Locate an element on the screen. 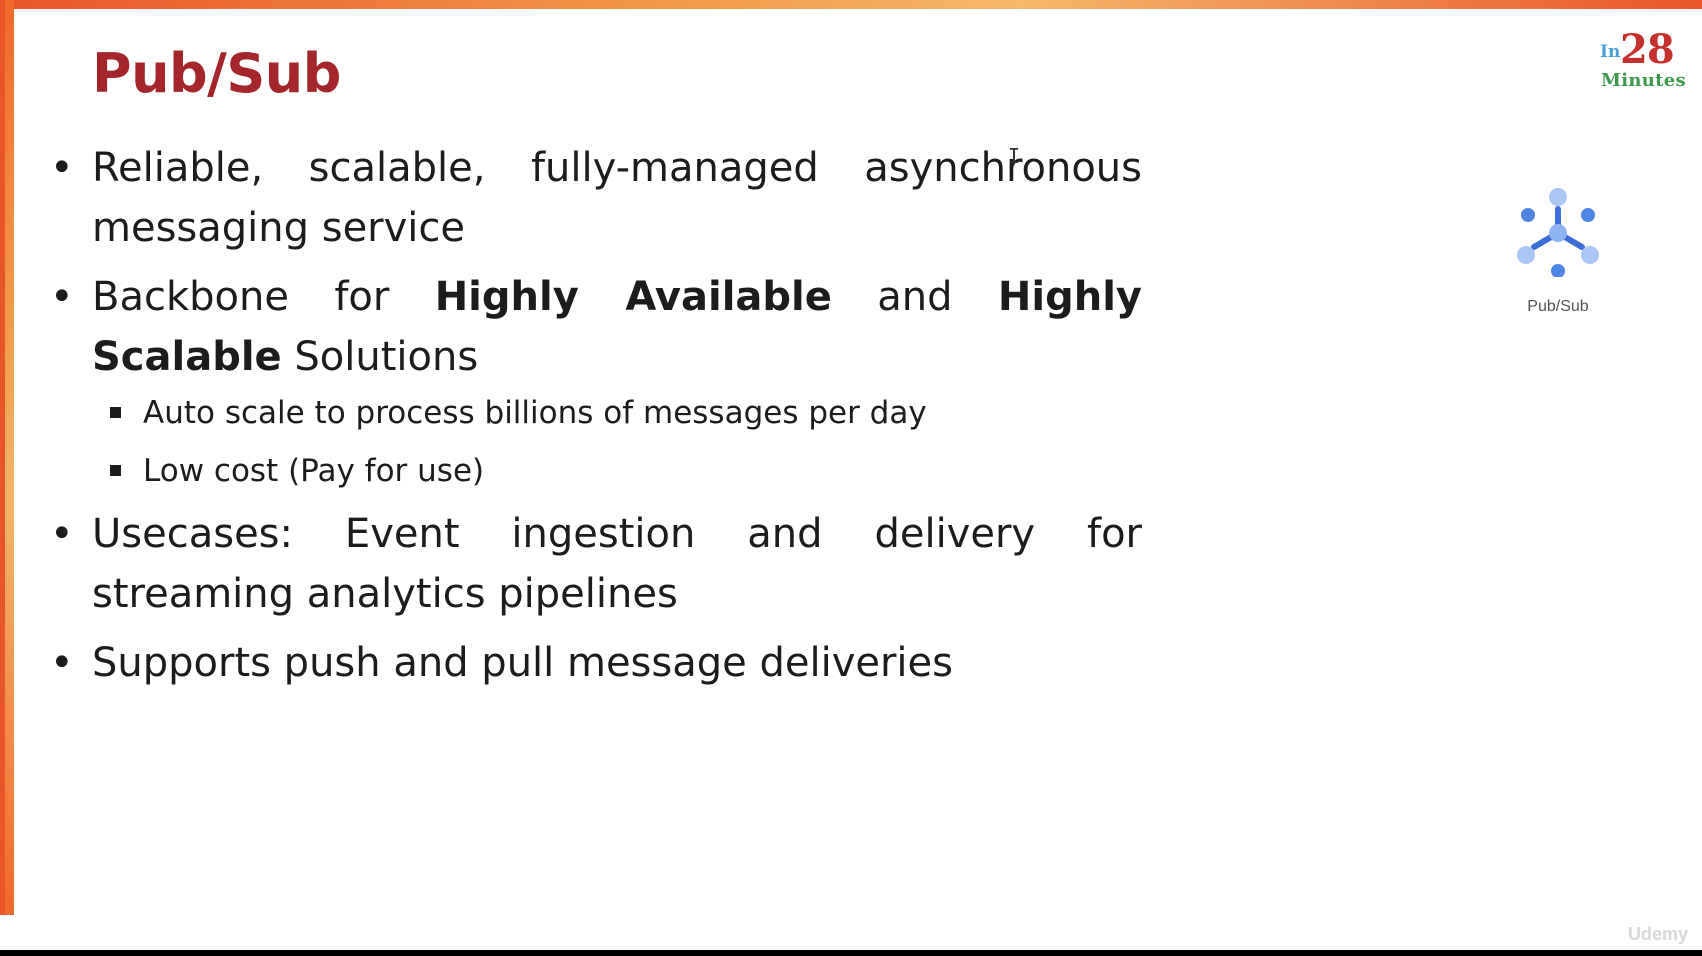 This screenshot has height=956, width=1702. udemy-watermark: Udemy is located at coordinates (1658, 934).